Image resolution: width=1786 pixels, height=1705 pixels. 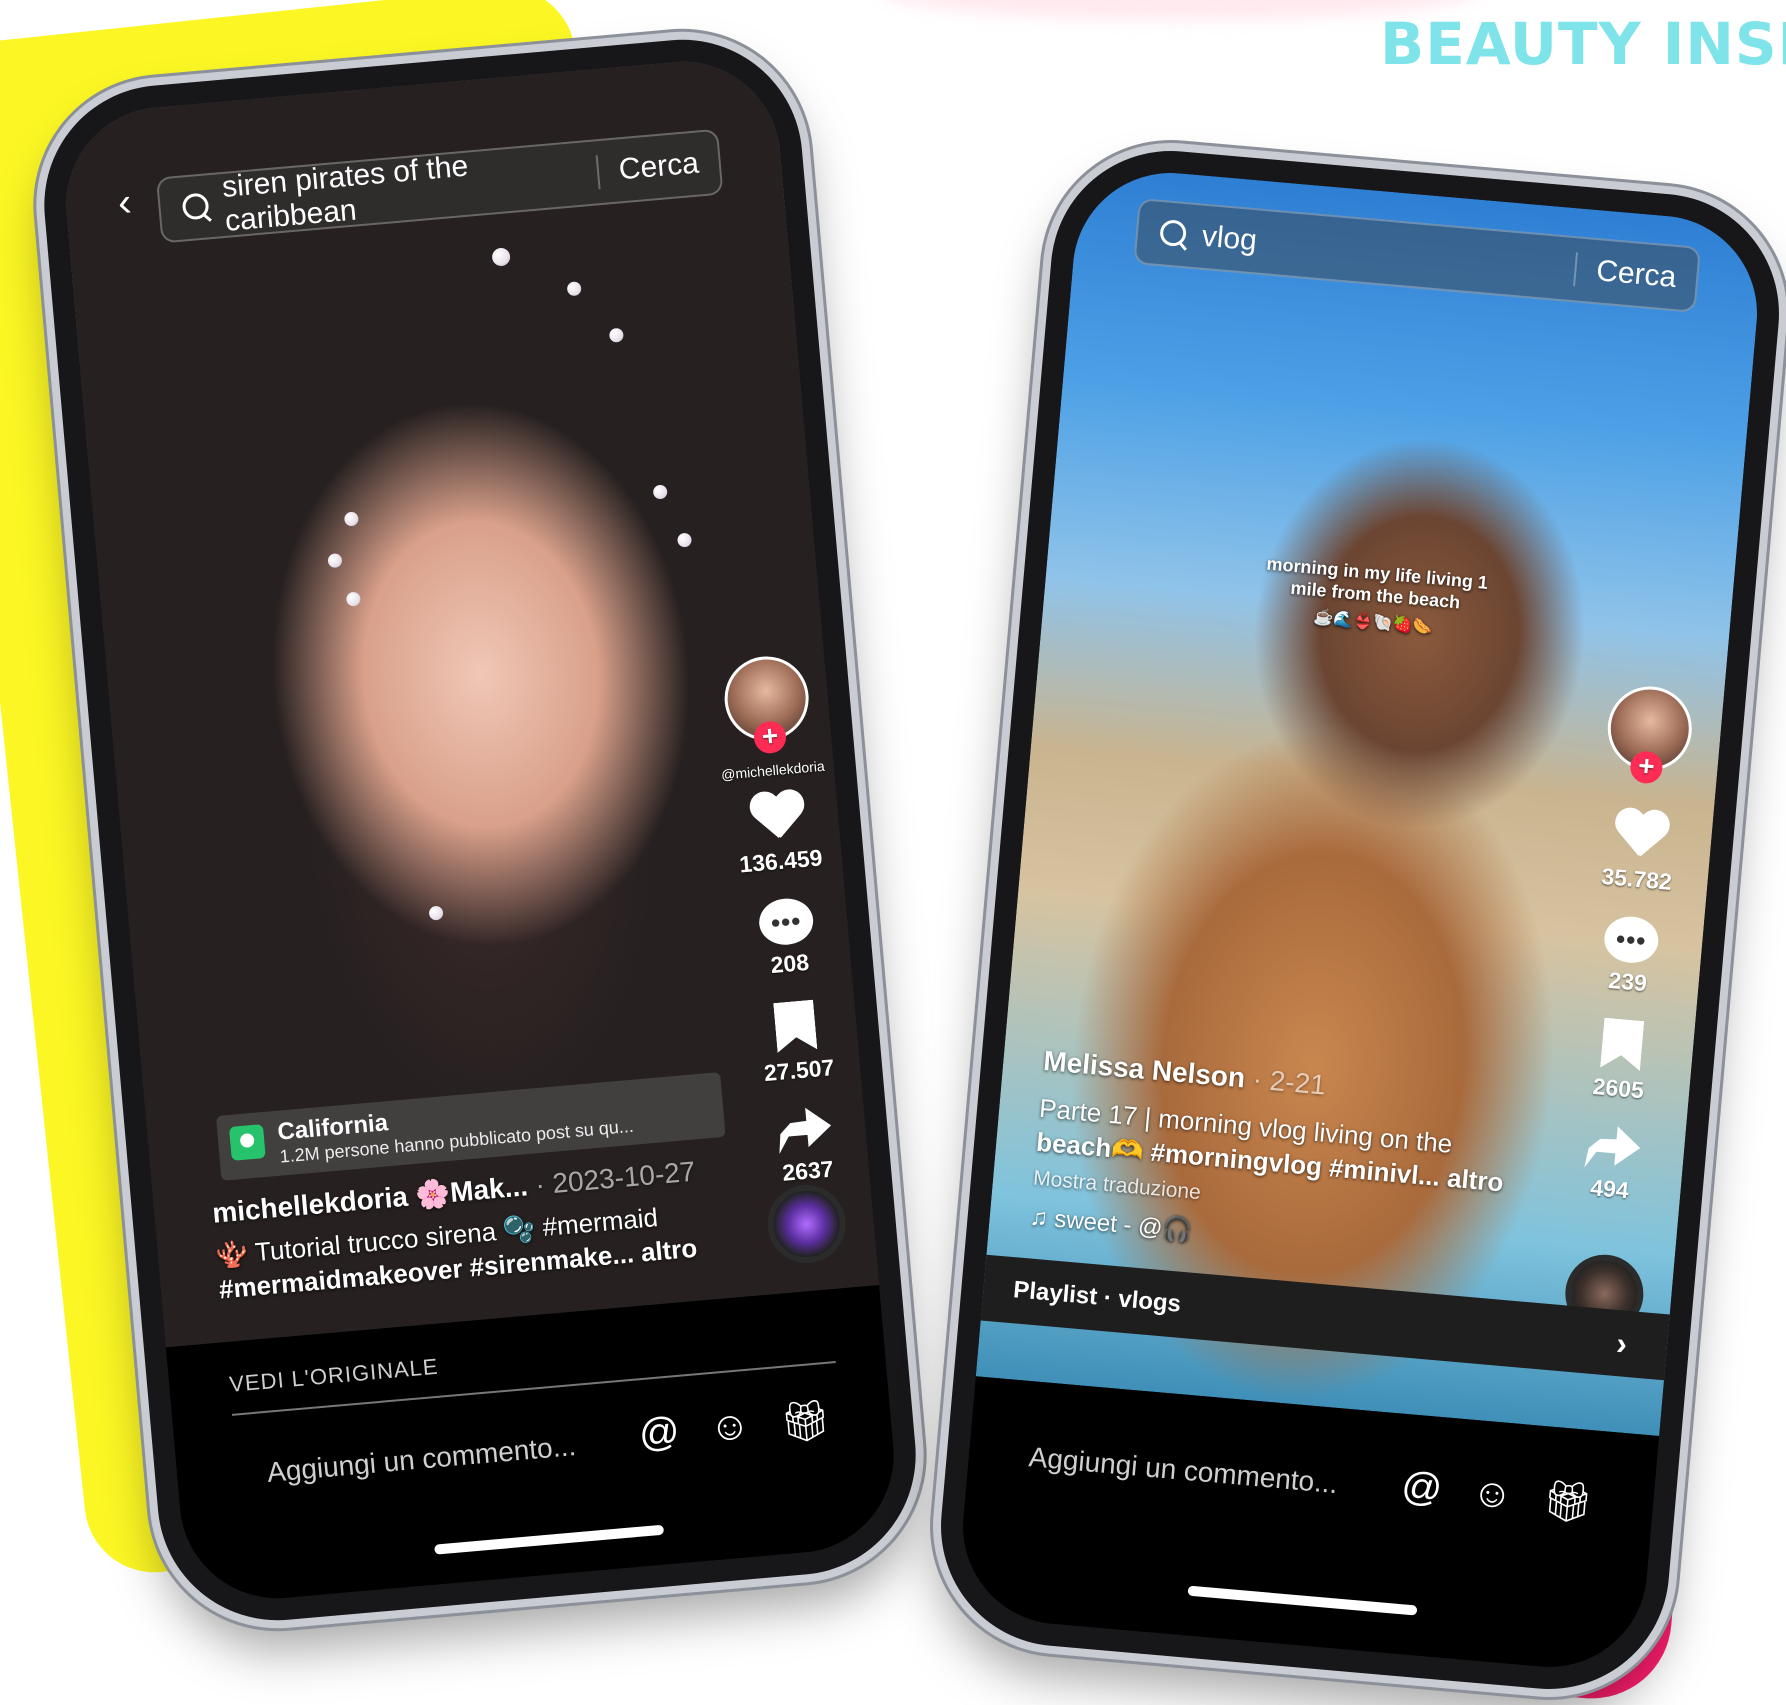 What do you see at coordinates (1621, 1343) in the screenshot?
I see `chevron-right-icon: ›` at bounding box center [1621, 1343].